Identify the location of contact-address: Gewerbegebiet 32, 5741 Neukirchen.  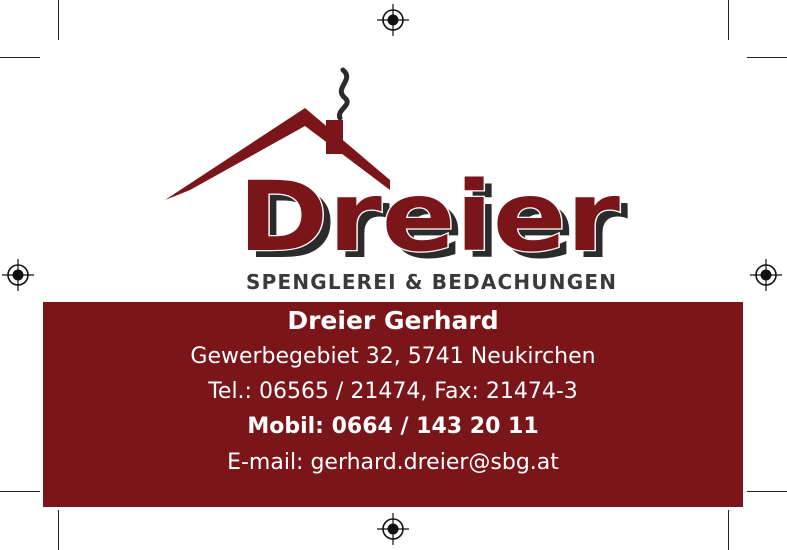
(393, 356).